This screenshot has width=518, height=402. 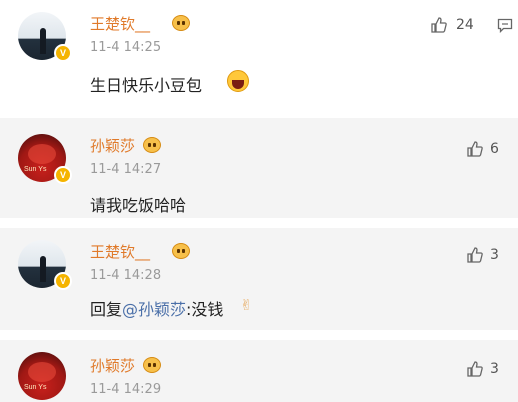 What do you see at coordinates (126, 389) in the screenshot?
I see `timestamp: 11-4 14:29` at bounding box center [126, 389].